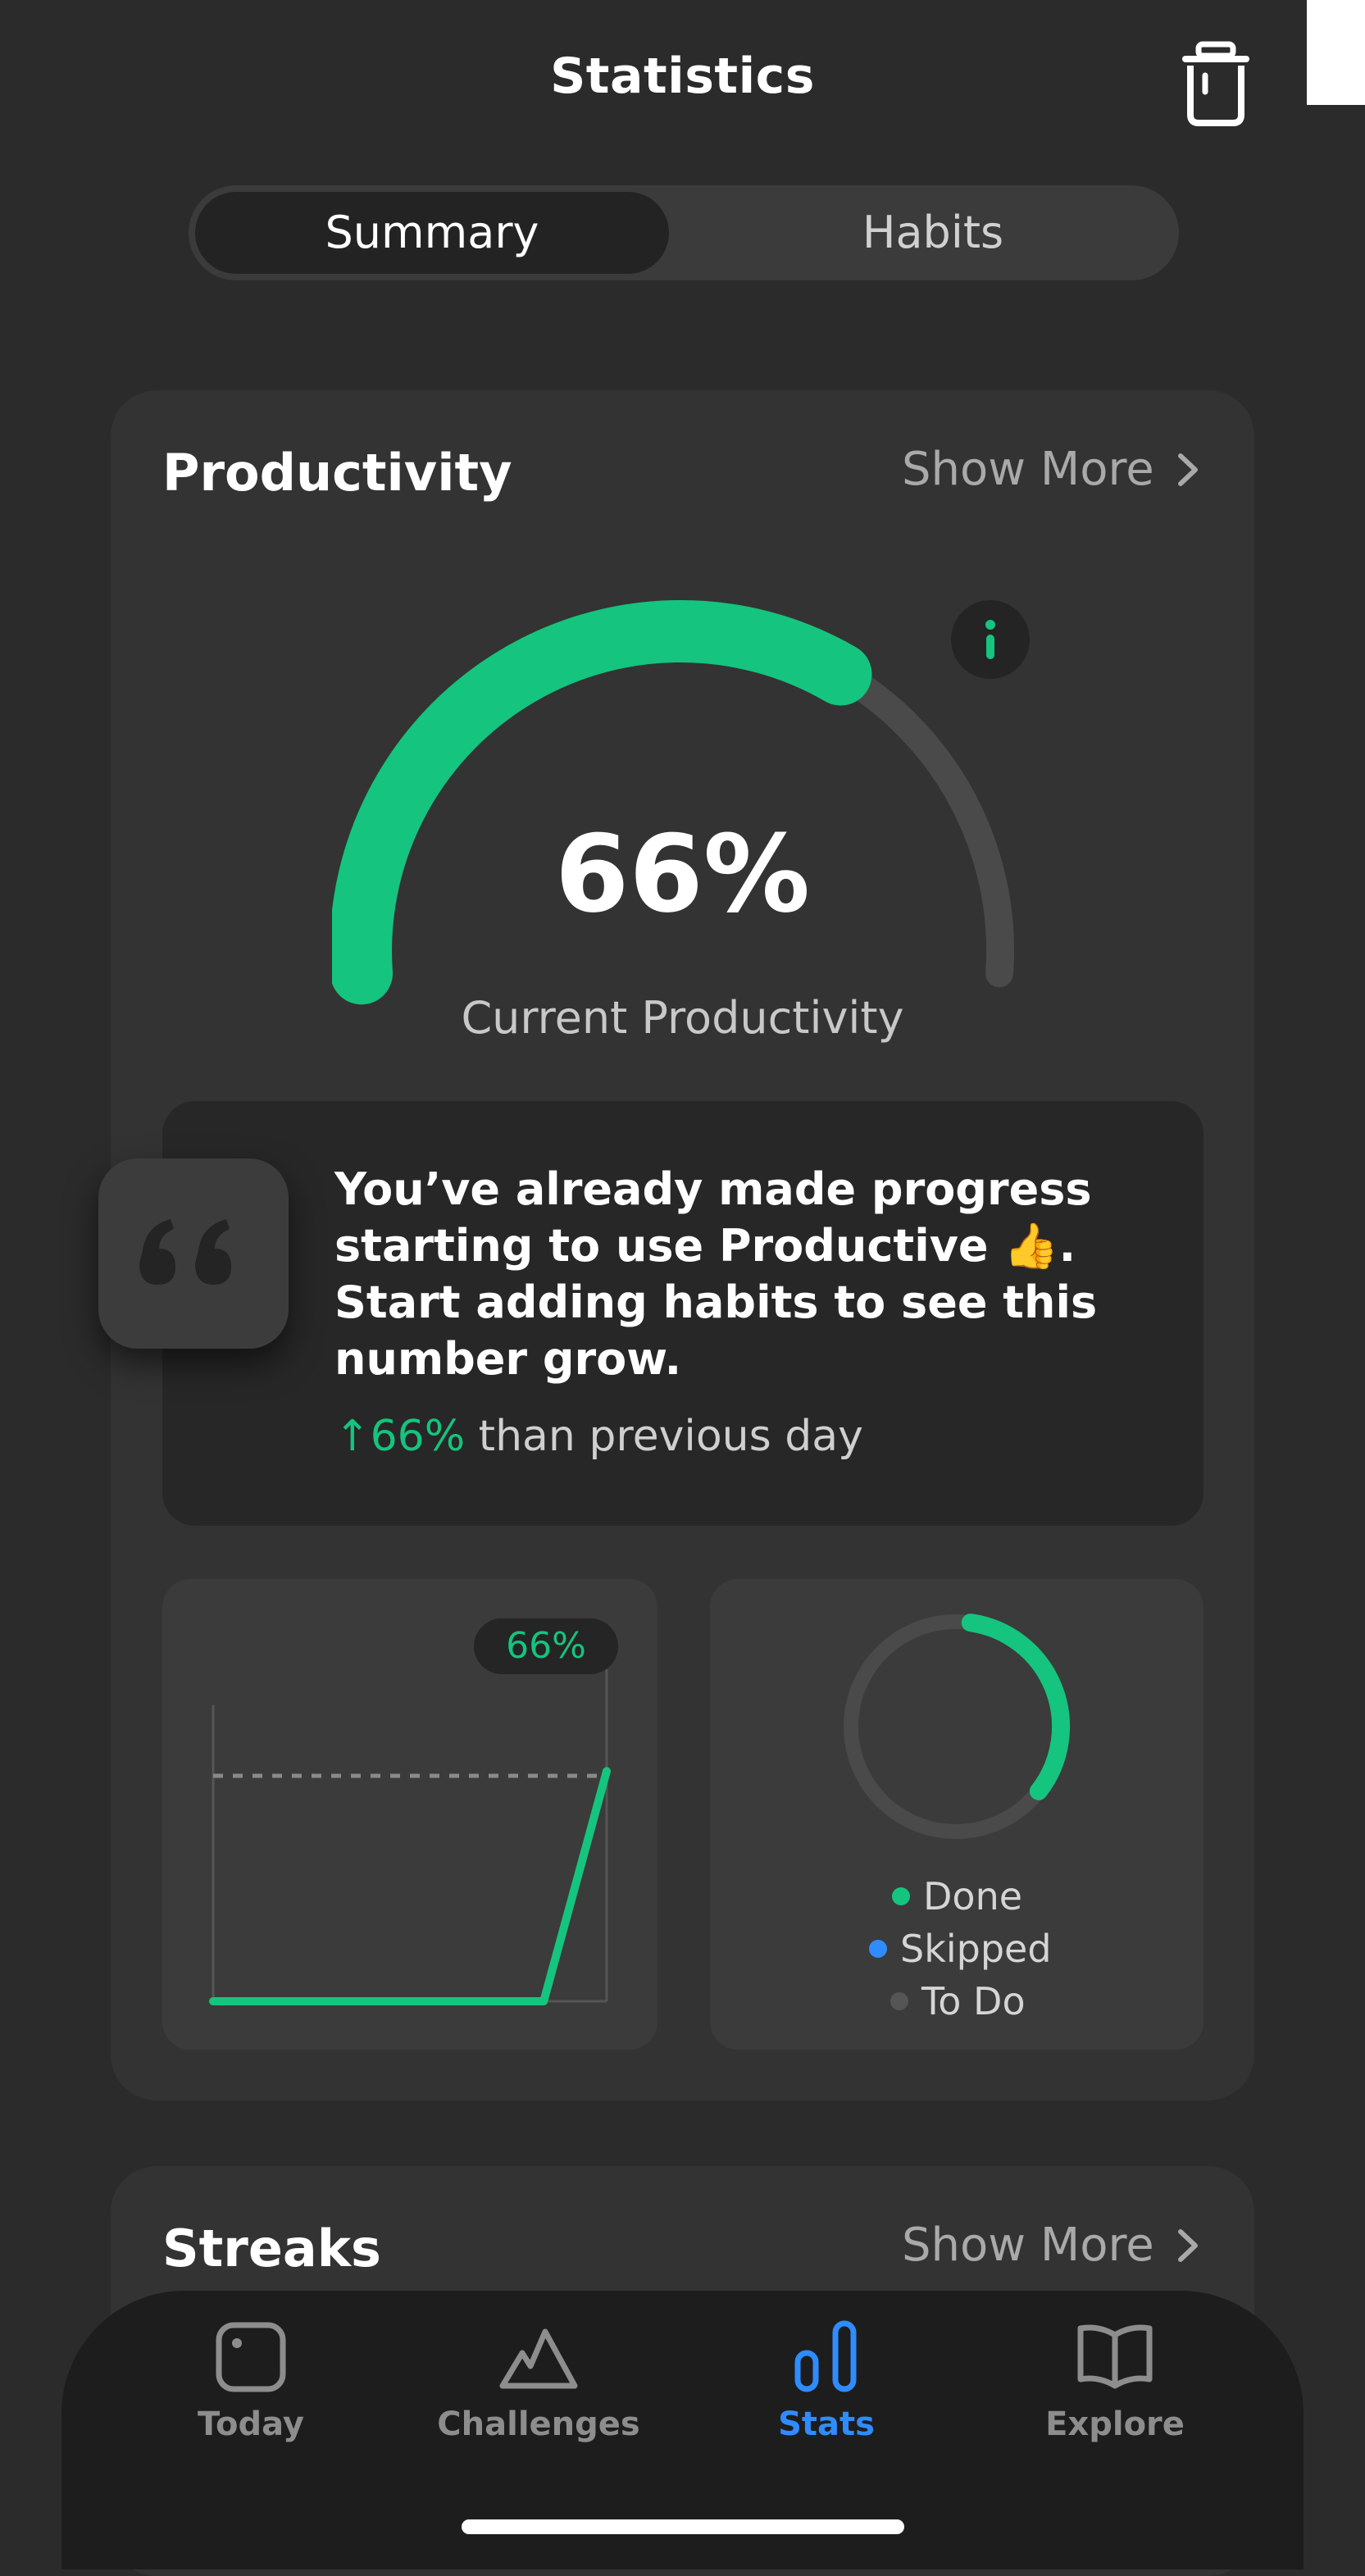  What do you see at coordinates (958, 2001) in the screenshot?
I see `legend-todo: To Do` at bounding box center [958, 2001].